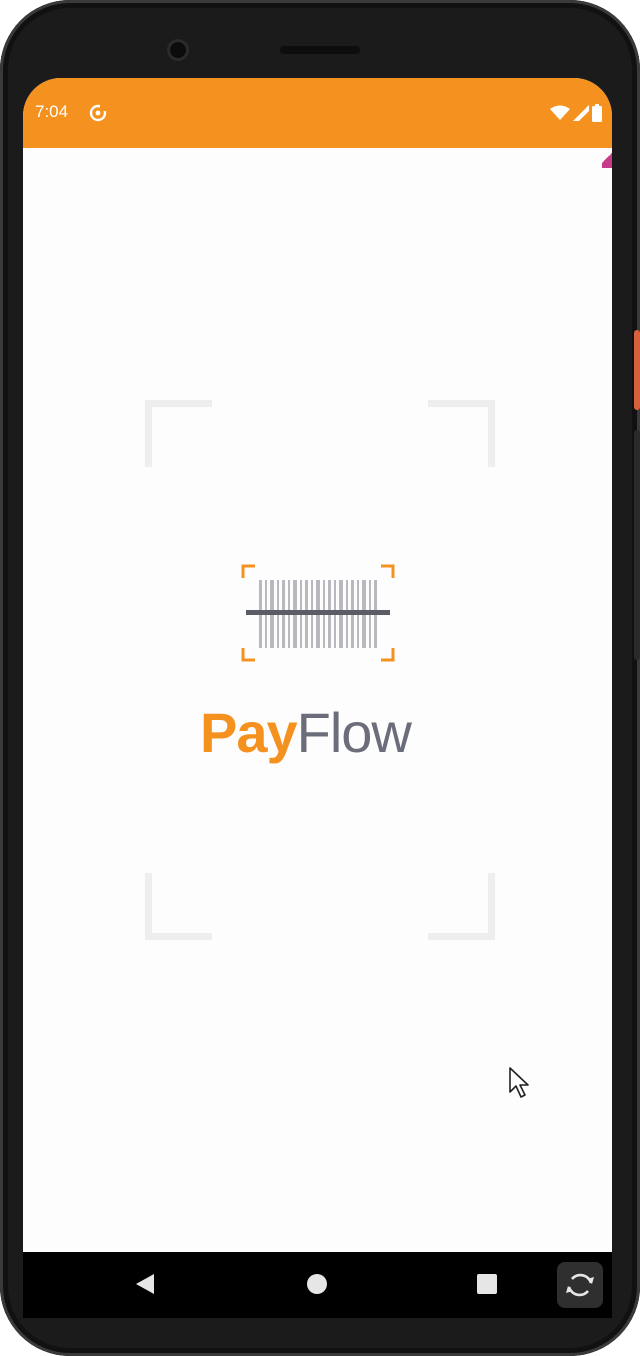  I want to click on scan-frame-corner-bottom-right, so click(461, 906).